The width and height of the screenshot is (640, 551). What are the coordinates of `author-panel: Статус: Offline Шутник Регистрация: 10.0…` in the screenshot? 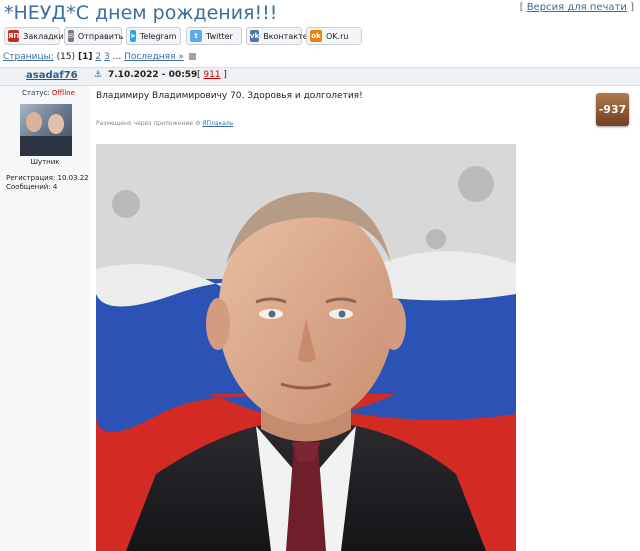 It's located at (45, 318).